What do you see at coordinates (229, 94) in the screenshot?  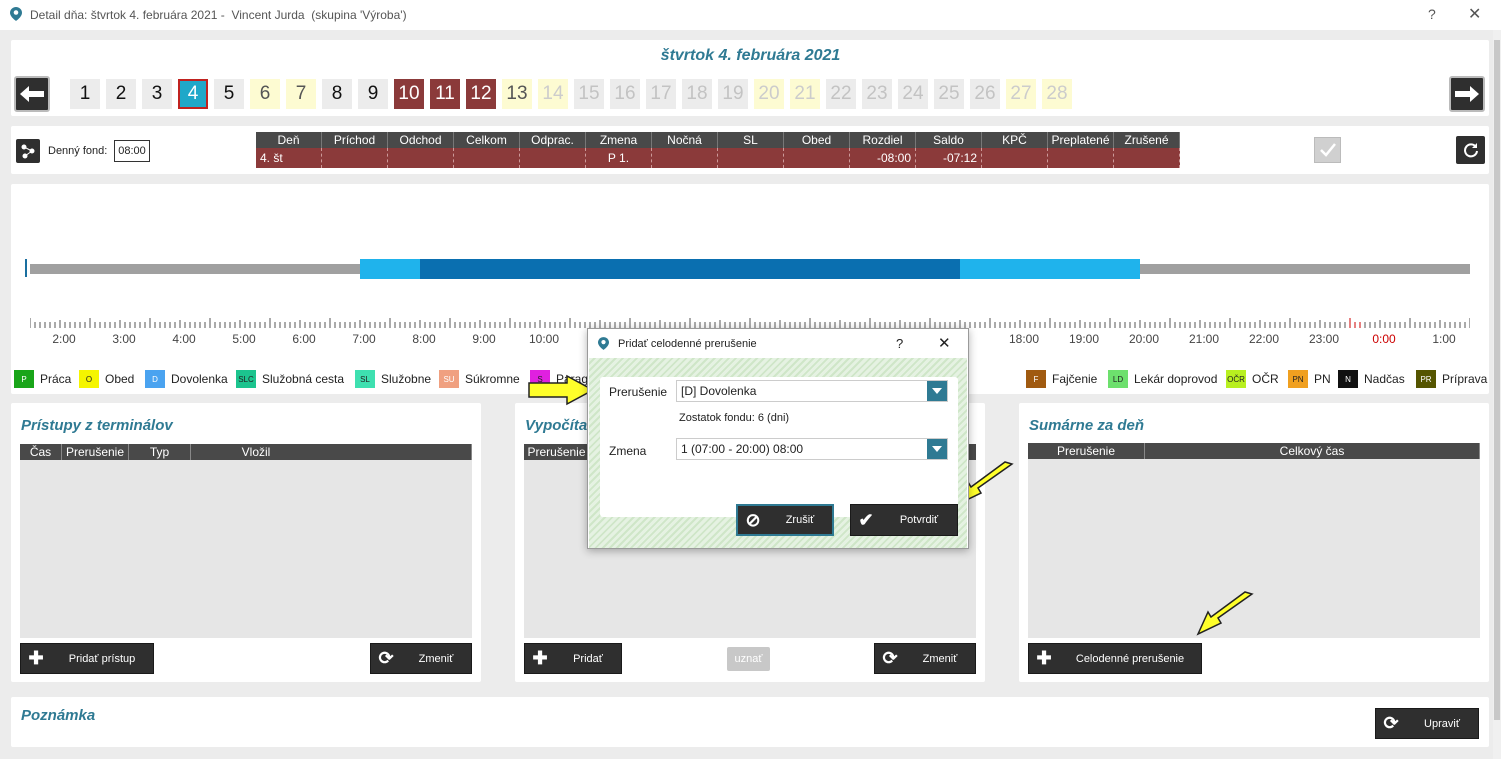 I see `day-button-5: 5` at bounding box center [229, 94].